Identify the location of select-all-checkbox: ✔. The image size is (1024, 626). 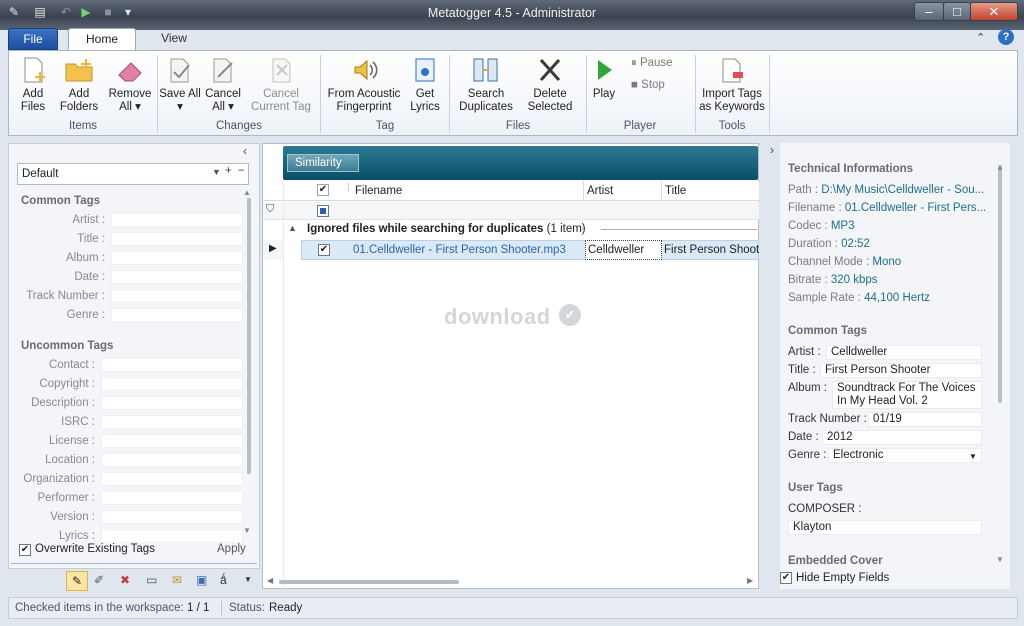
(323, 190).